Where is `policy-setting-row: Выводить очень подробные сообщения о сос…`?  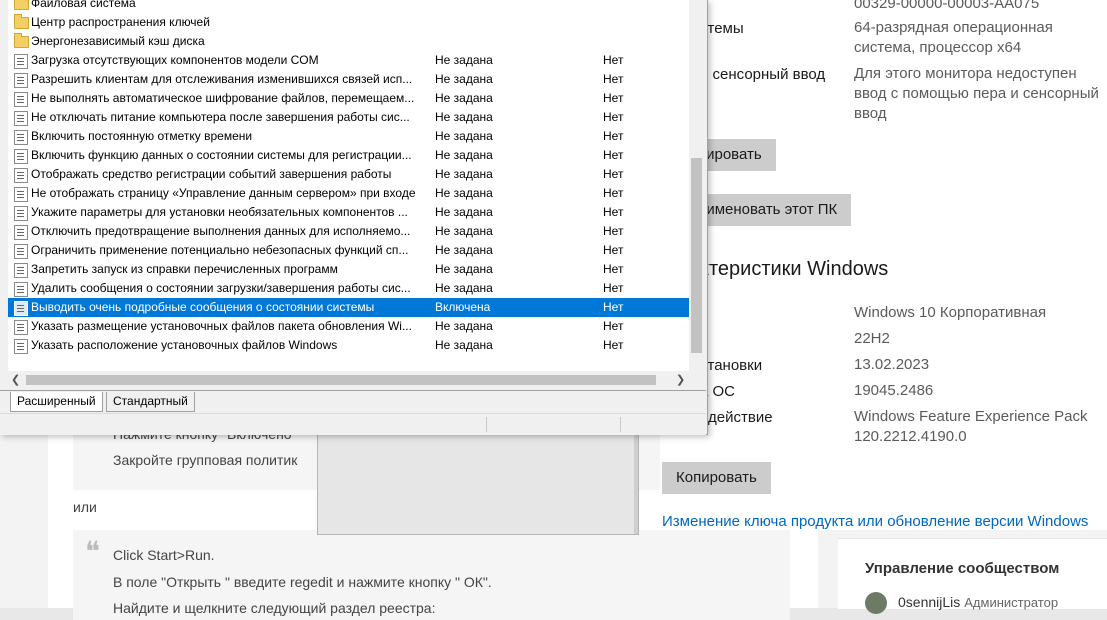
policy-setting-row: Выводить очень подробные сообщения о сос… is located at coordinates (348, 307).